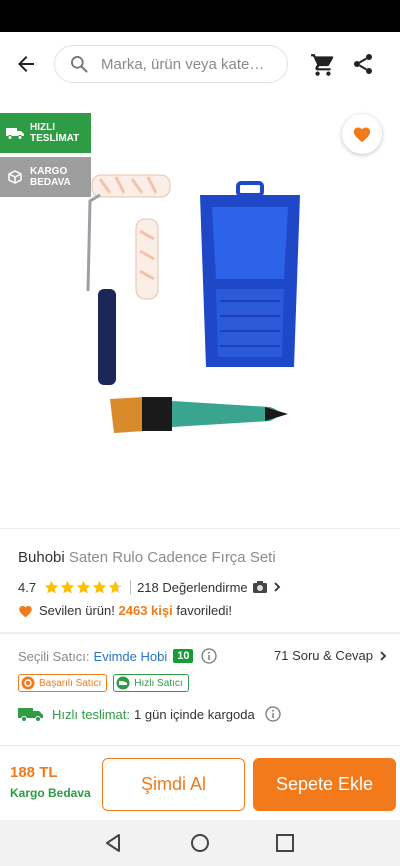 The height and width of the screenshot is (866, 400). What do you see at coordinates (54, 656) in the screenshot?
I see `seller-label: Seçili Satıcı:` at bounding box center [54, 656].